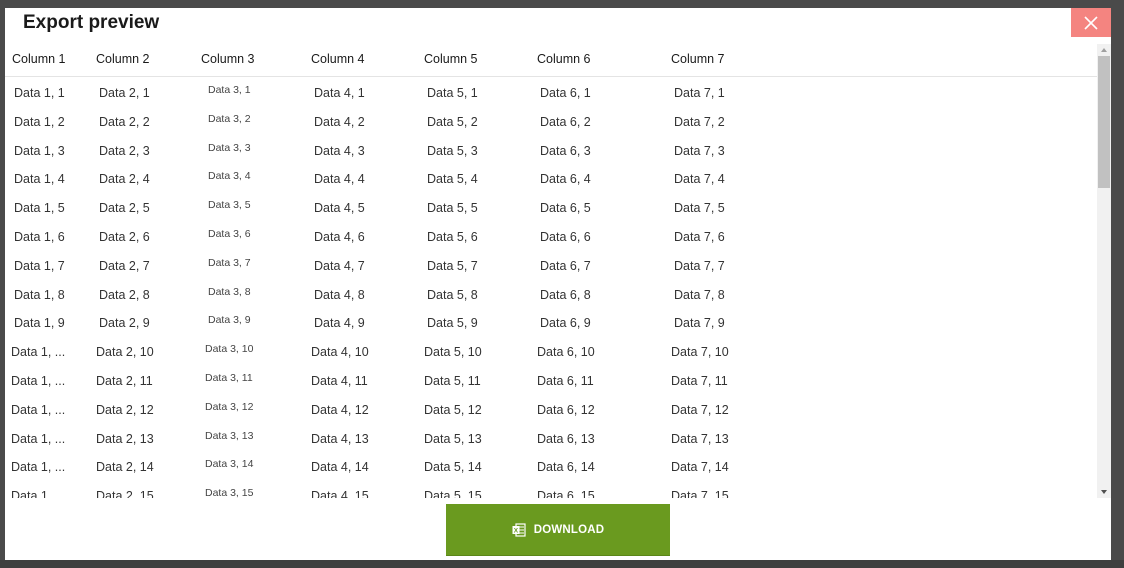 This screenshot has height=568, width=1124. I want to click on table-cell: Data 7, 10, so click(700, 352).